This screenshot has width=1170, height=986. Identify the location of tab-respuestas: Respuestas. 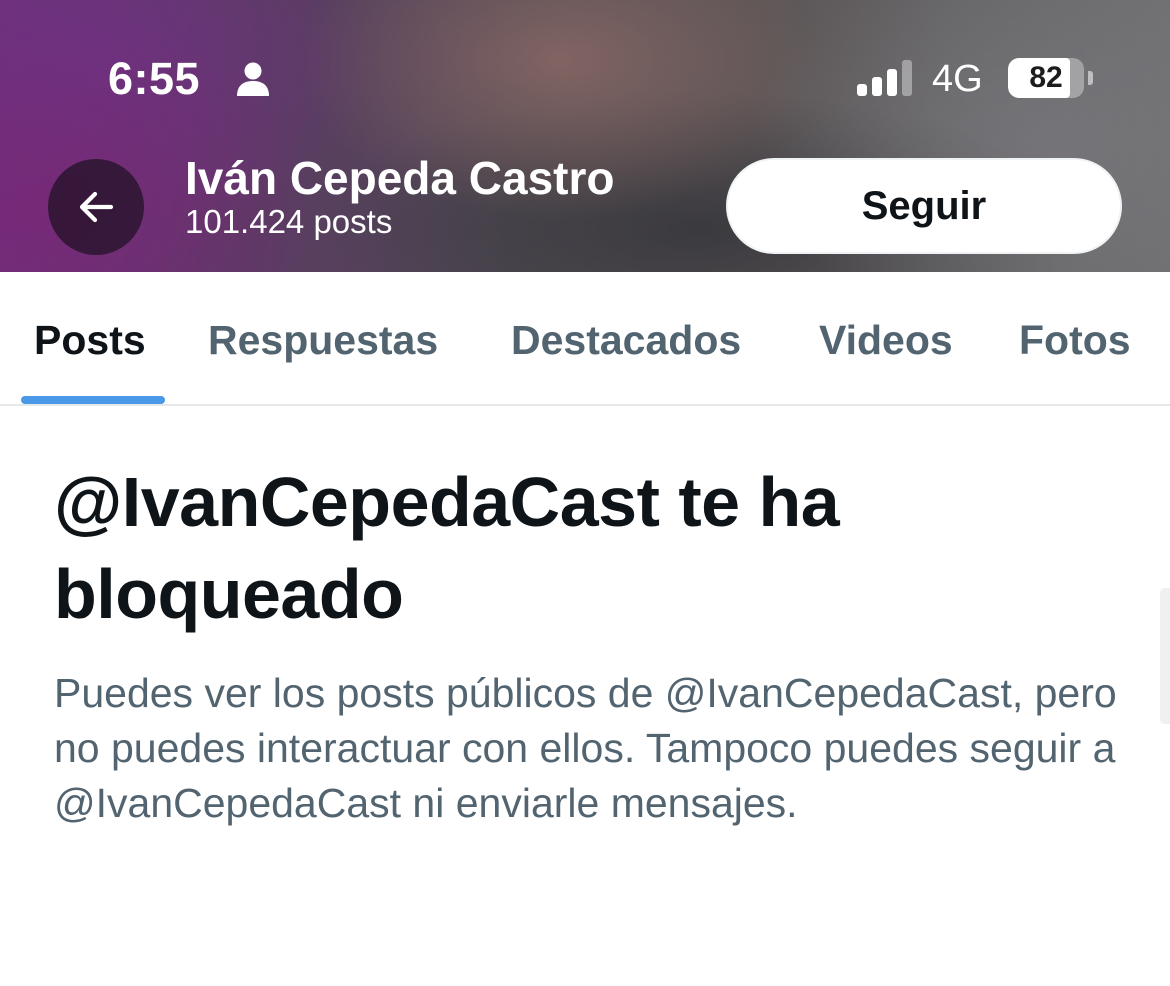
(323, 340).